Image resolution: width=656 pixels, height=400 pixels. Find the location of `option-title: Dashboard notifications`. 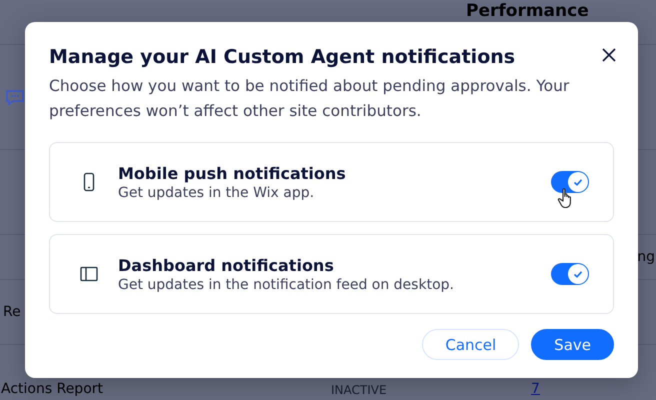

option-title: Dashboard notifications is located at coordinates (226, 265).